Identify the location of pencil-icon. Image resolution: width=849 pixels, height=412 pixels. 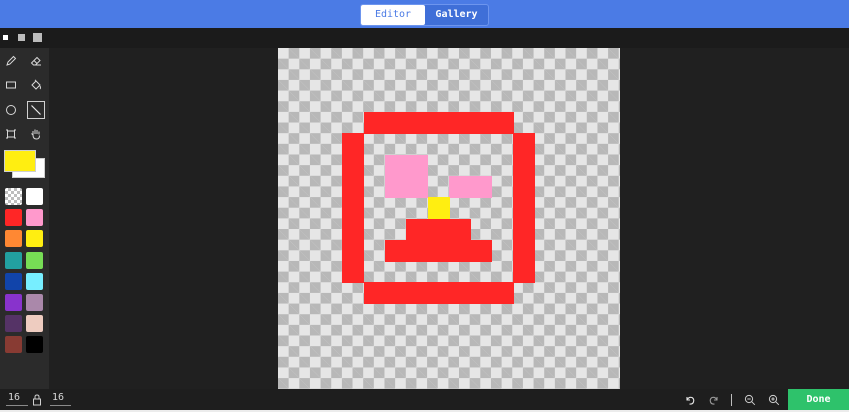
(11, 61).